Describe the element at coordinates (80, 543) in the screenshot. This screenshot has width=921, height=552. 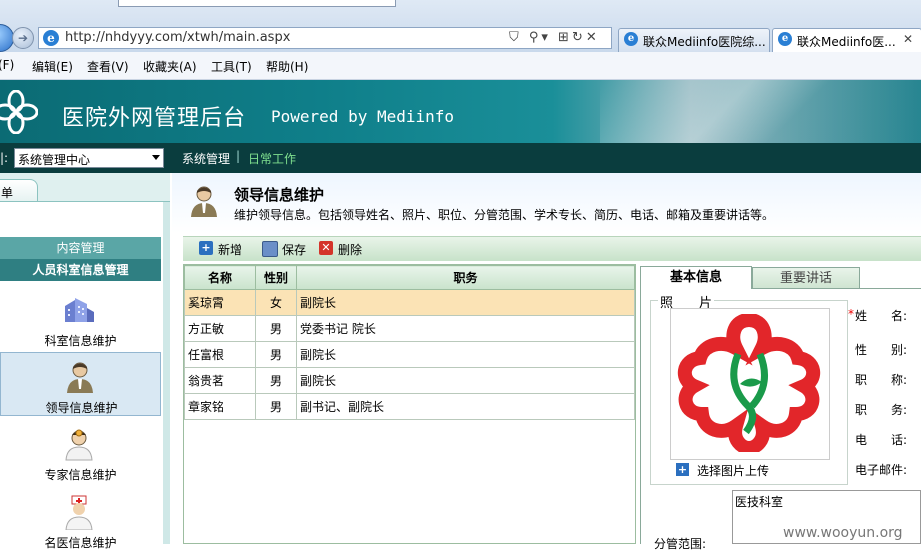
I see `sidebar-item-label: 名医信息维护` at that location.